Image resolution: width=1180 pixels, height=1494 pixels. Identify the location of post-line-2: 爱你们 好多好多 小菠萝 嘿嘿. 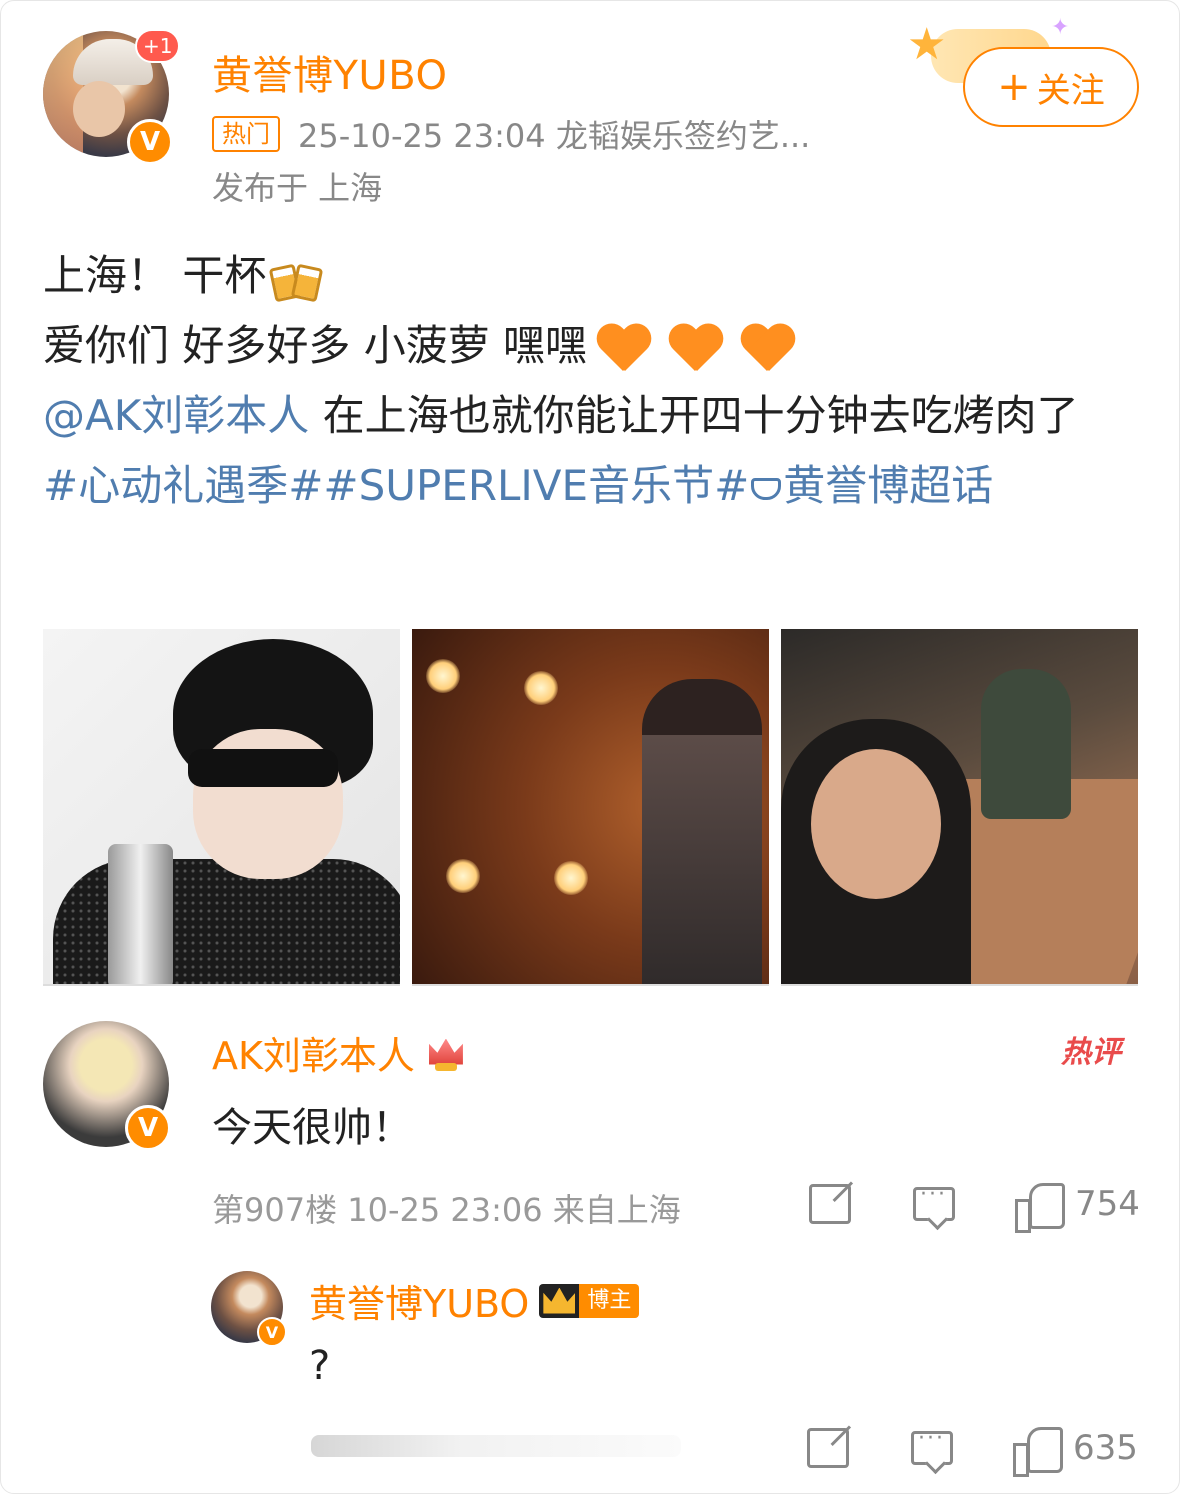
(593, 346).